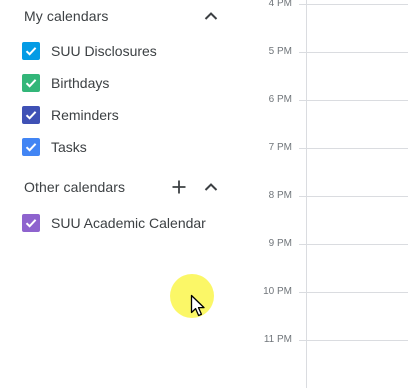  Describe the element at coordinates (277, 291) in the screenshot. I see `time-label: 10 PM` at that location.